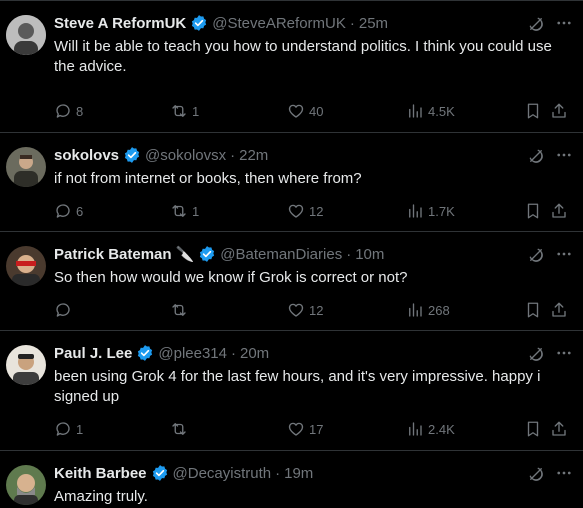  Describe the element at coordinates (68, 429) in the screenshot. I see `reply-button: 1` at that location.